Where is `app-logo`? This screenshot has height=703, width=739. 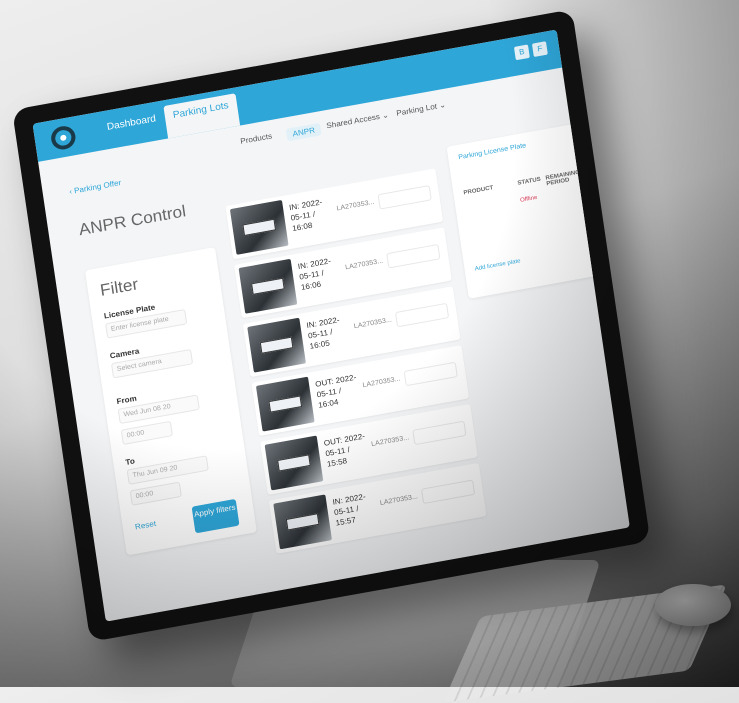 app-logo is located at coordinates (63, 138).